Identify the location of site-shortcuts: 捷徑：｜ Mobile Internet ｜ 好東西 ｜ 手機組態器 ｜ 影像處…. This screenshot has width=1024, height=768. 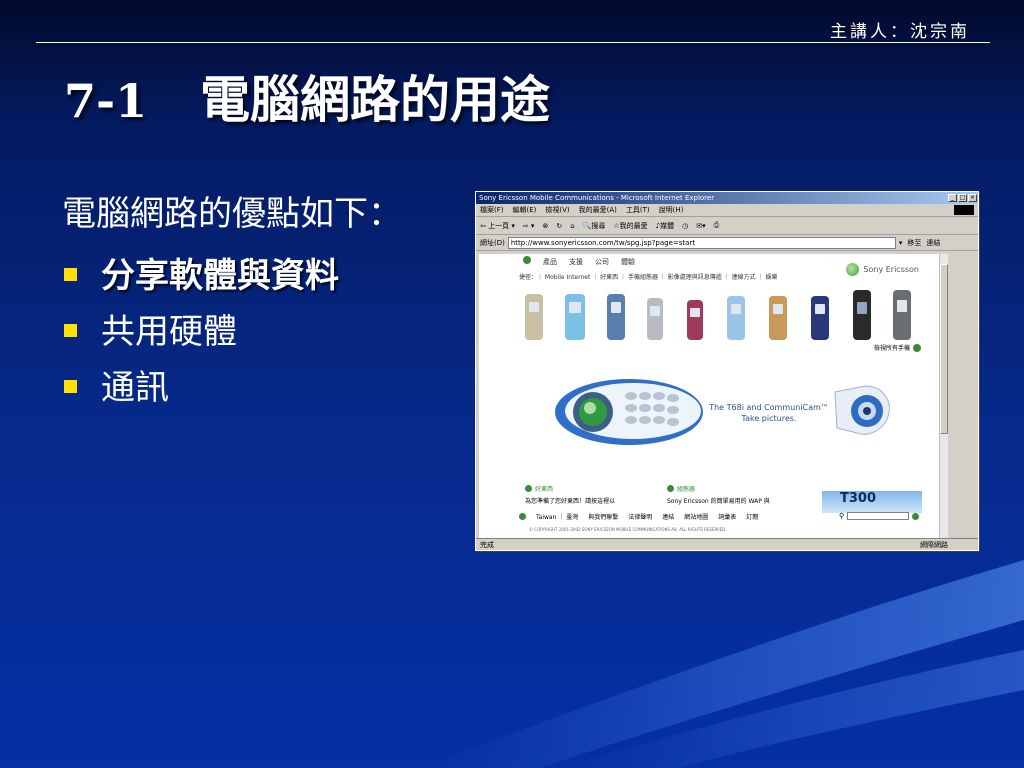
(648, 276).